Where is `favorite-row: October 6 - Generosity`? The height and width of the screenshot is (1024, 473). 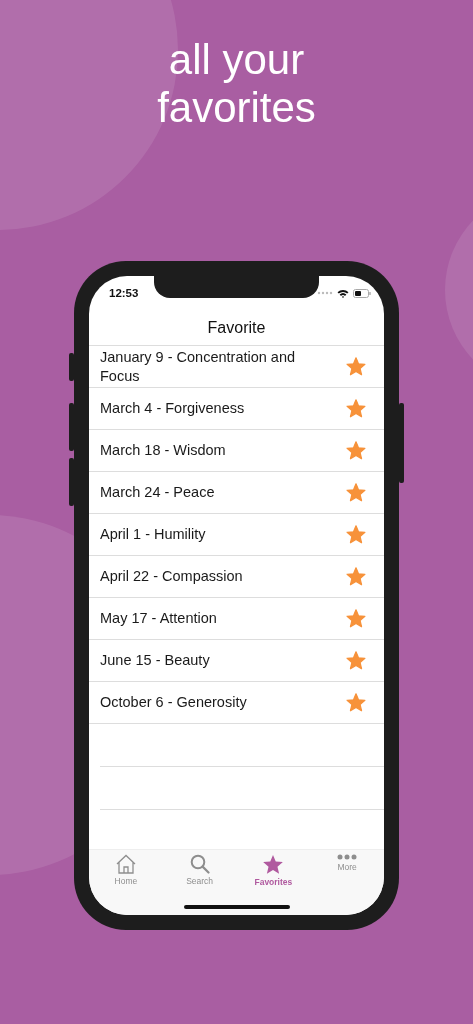 favorite-row: October 6 - Generosity is located at coordinates (236, 703).